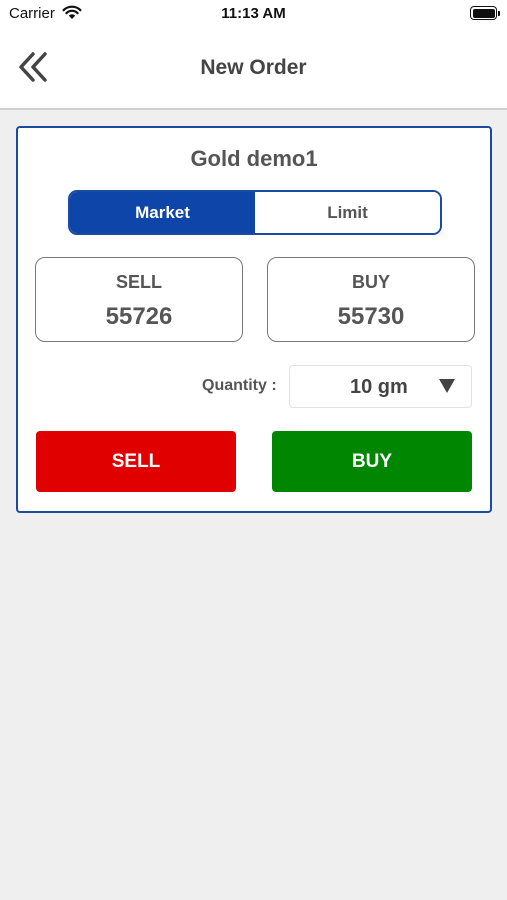 The height and width of the screenshot is (900, 507). Describe the element at coordinates (485, 13) in the screenshot. I see `battery-icon` at that location.